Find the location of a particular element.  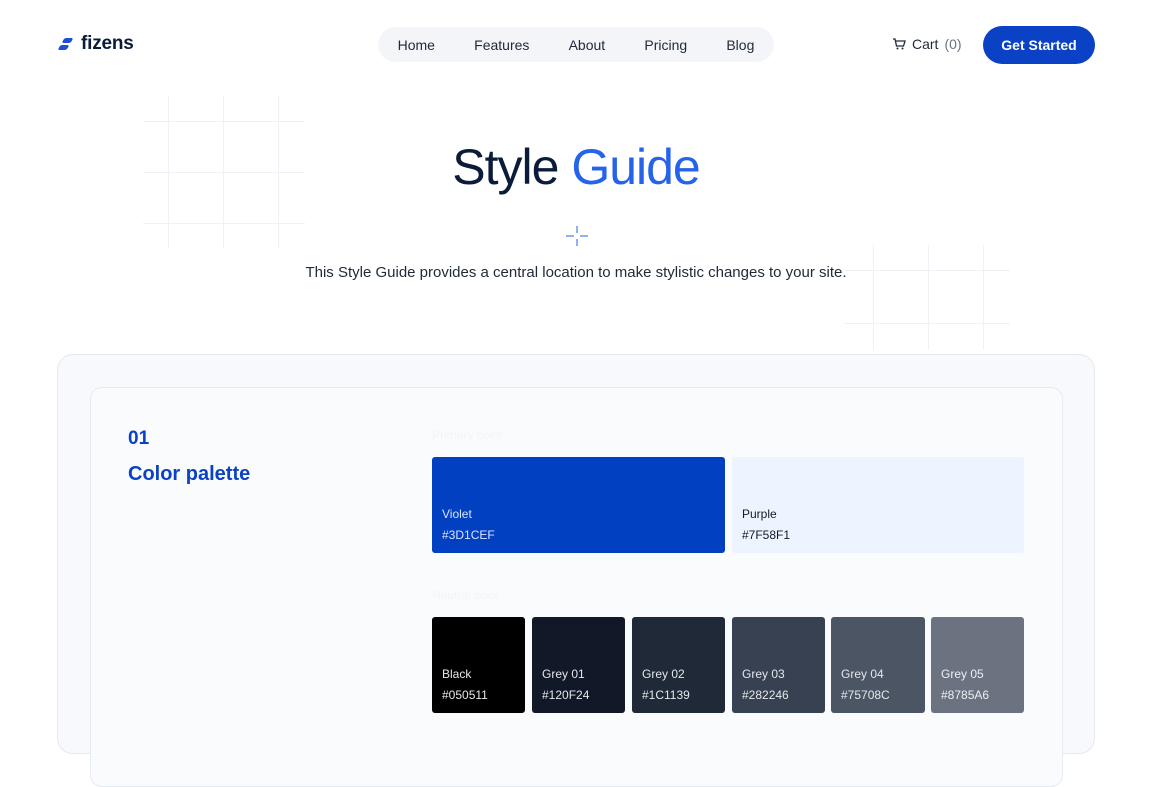

section-number: 01 is located at coordinates (139, 438).